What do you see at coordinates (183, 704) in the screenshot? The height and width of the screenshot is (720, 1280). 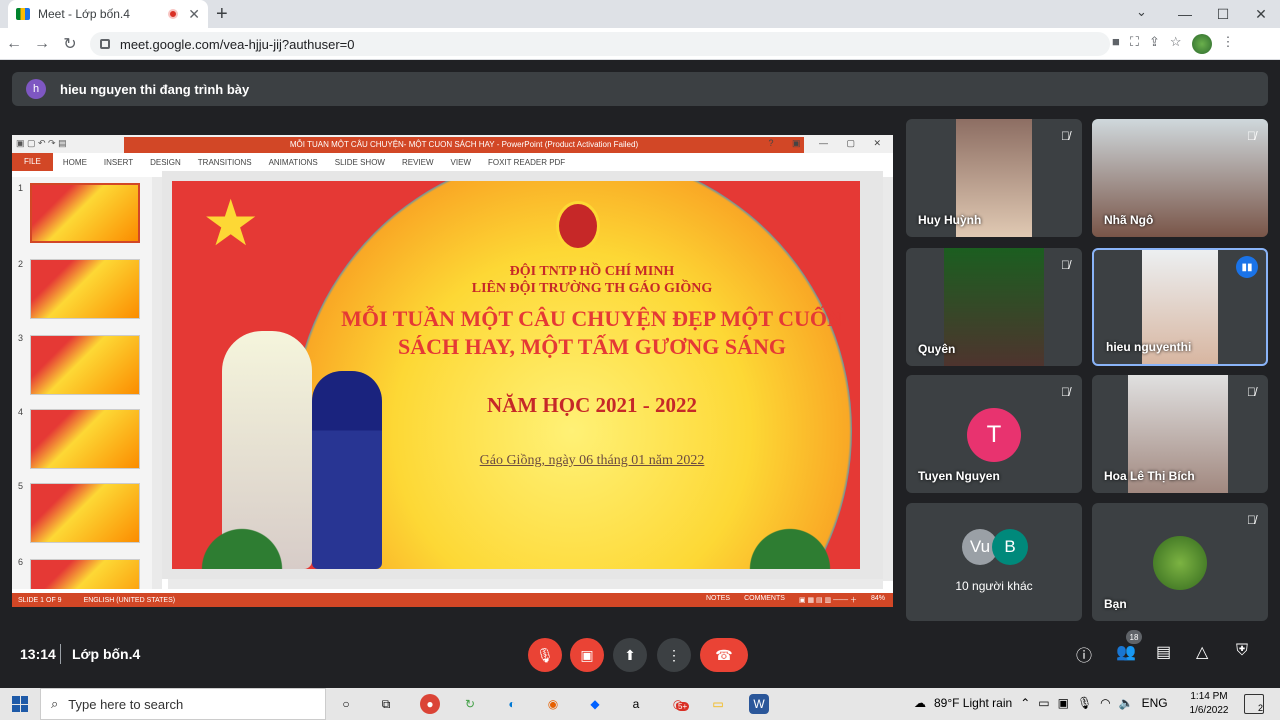 I see `taskbar-search-input: ⌕ Type here to search` at bounding box center [183, 704].